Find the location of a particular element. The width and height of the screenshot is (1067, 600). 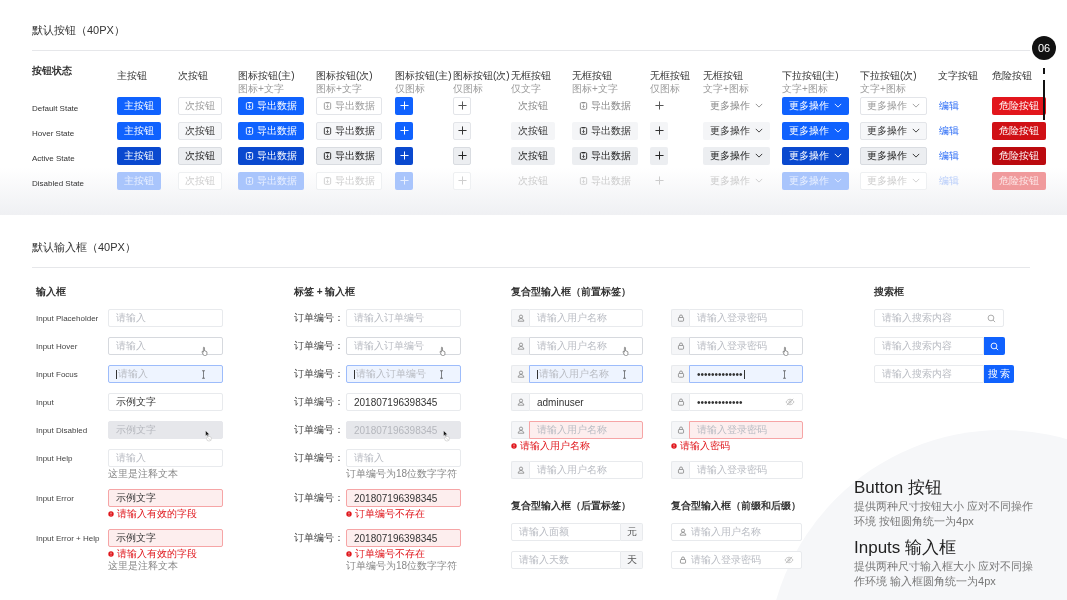

note-title: Button 按钮 is located at coordinates (898, 488).